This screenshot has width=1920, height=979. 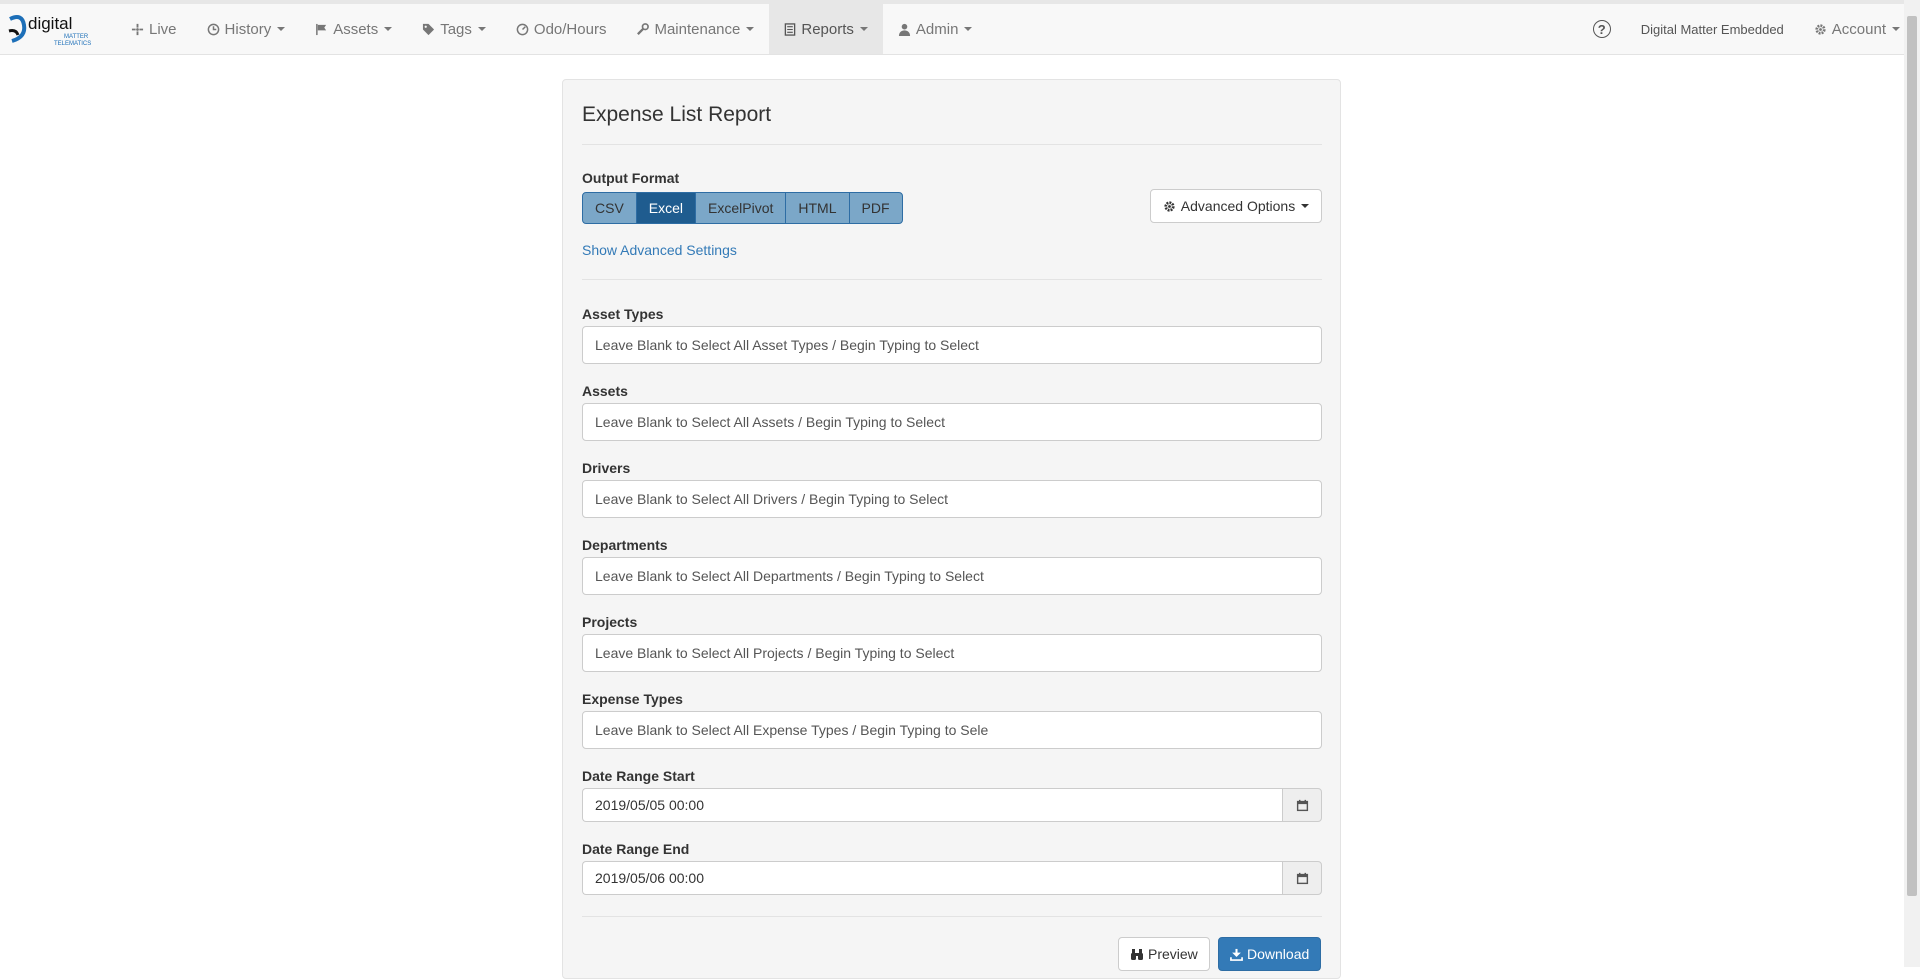 I want to click on nav-odo-hours-label: Odo/Hours, so click(x=570, y=29).